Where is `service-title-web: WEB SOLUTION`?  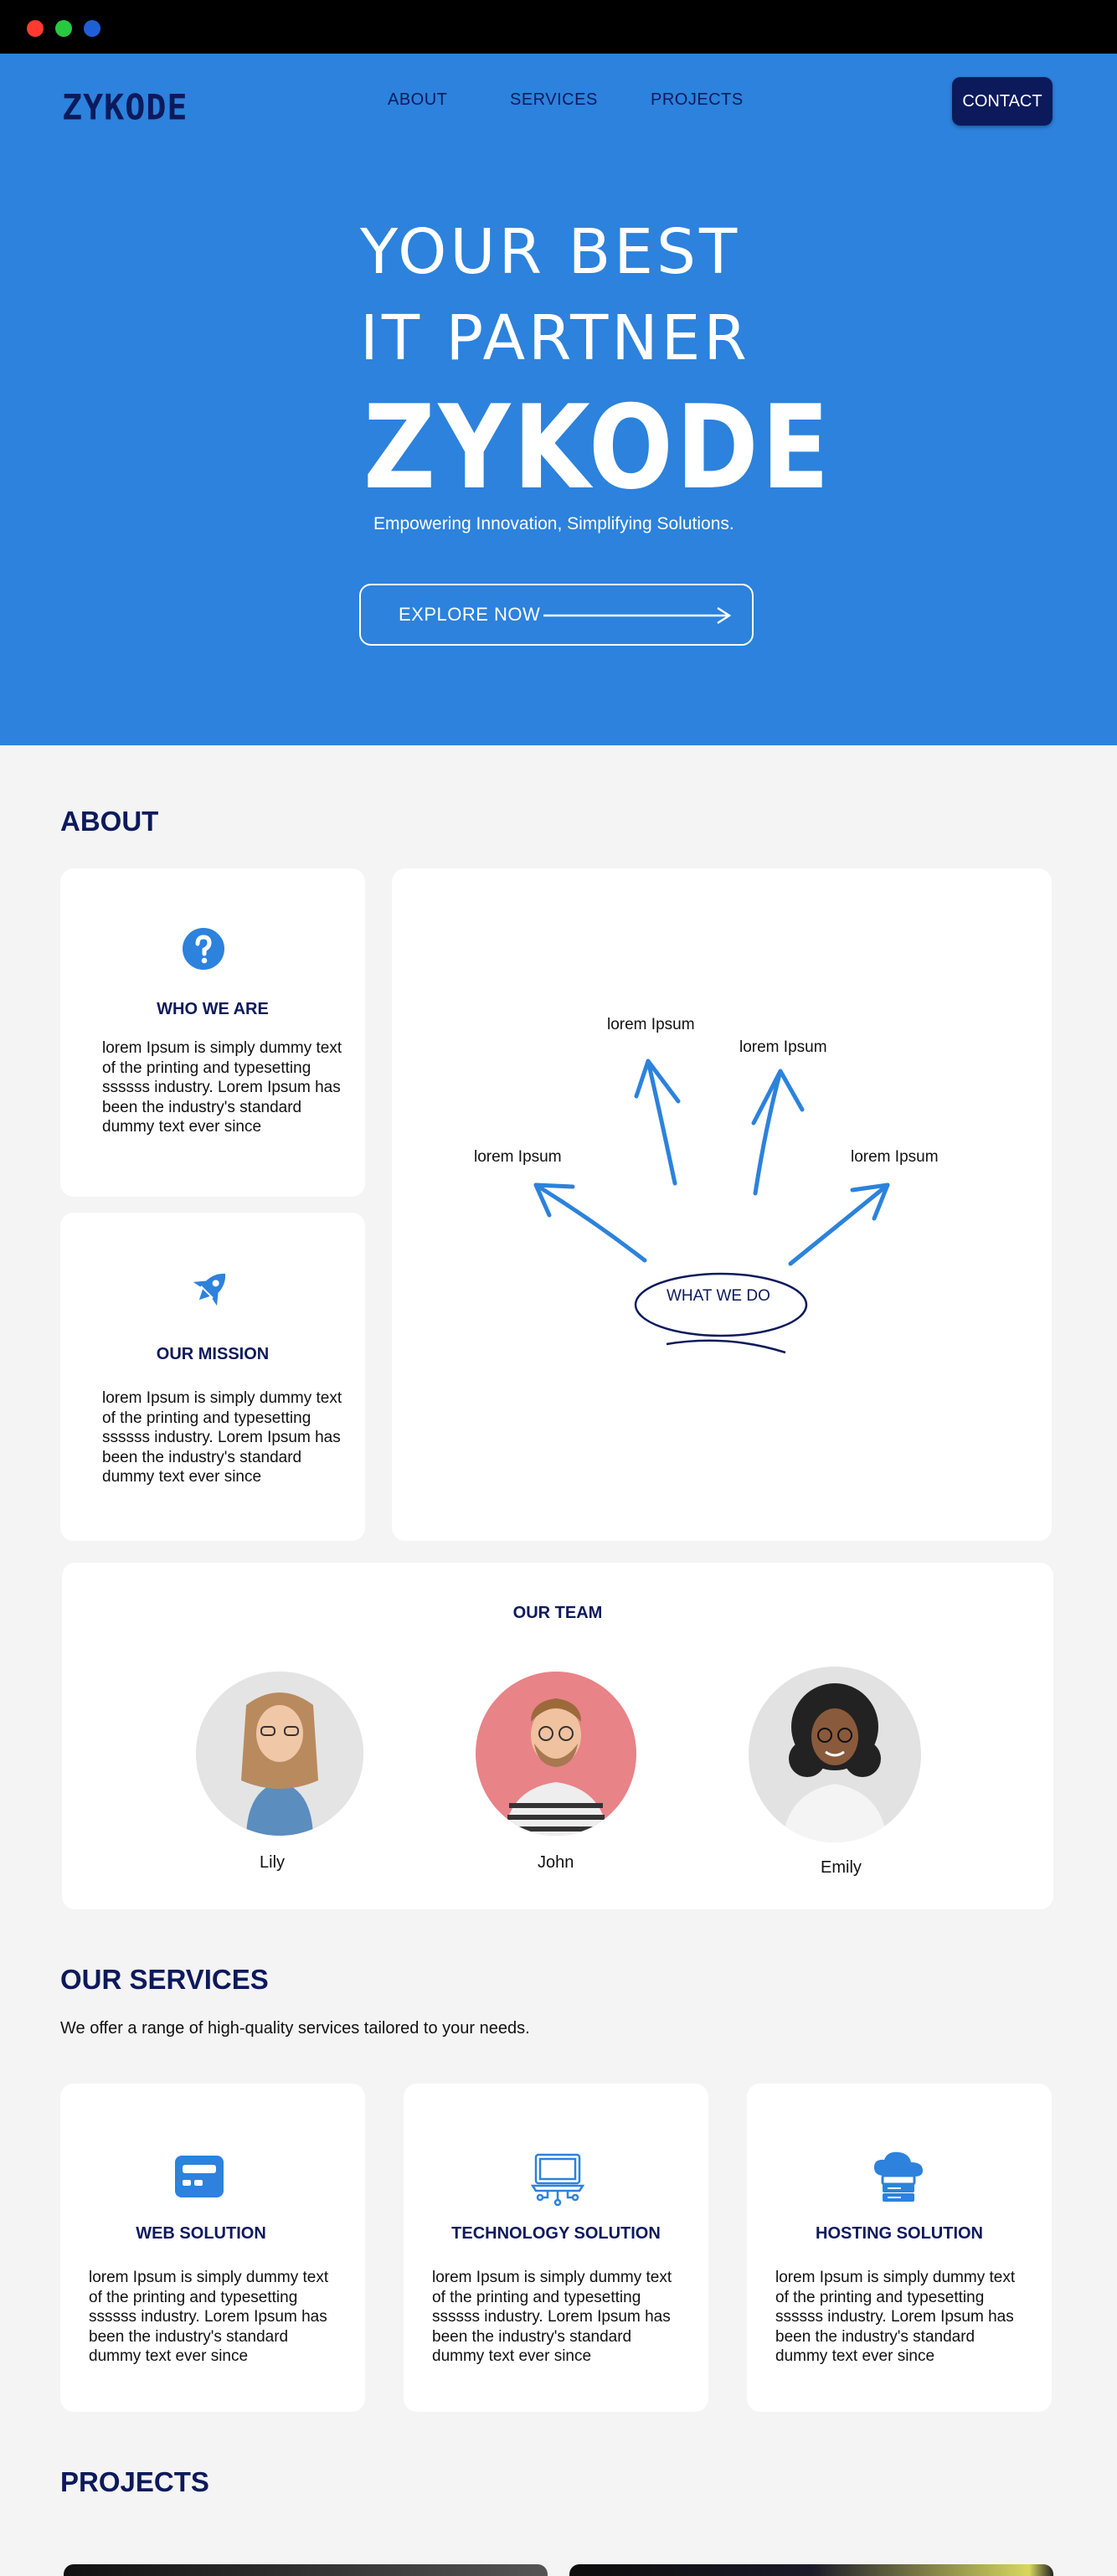 service-title-web: WEB SOLUTION is located at coordinates (201, 2233).